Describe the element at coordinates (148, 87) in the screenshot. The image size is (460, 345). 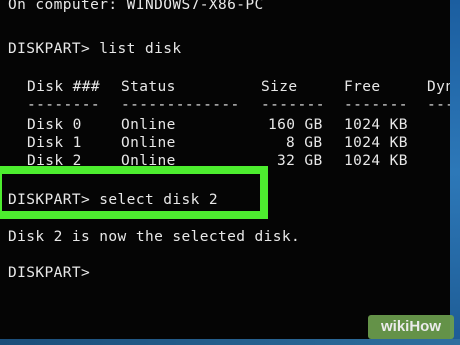
I see `header-status: Status` at that location.